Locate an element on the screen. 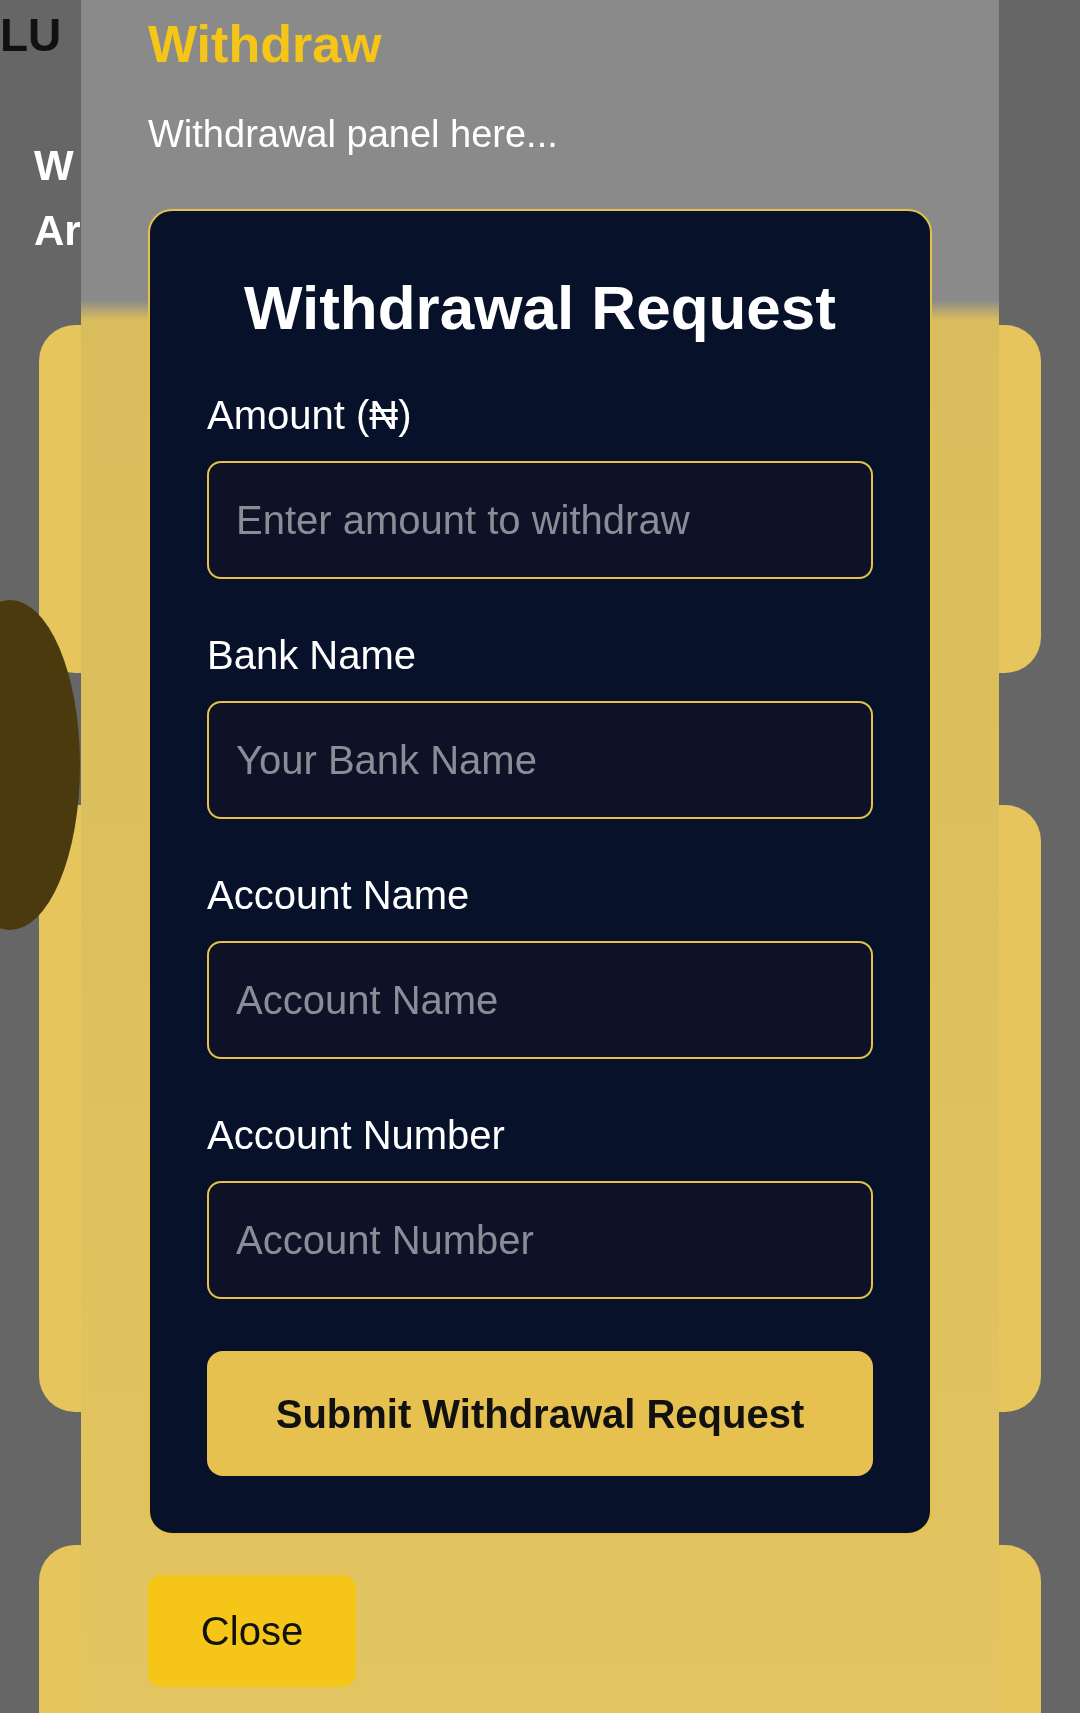  input-field: Enter amount to withdraw is located at coordinates (540, 520).